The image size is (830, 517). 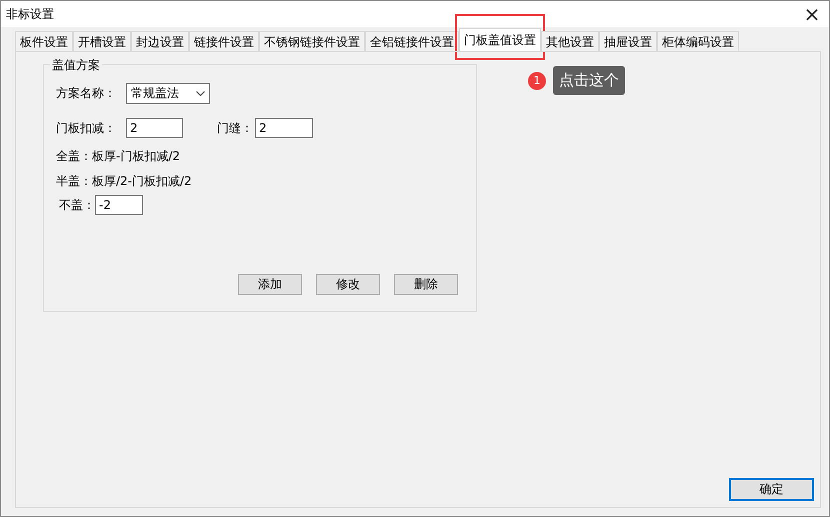 I want to click on tab: 链接件设置, so click(x=224, y=41).